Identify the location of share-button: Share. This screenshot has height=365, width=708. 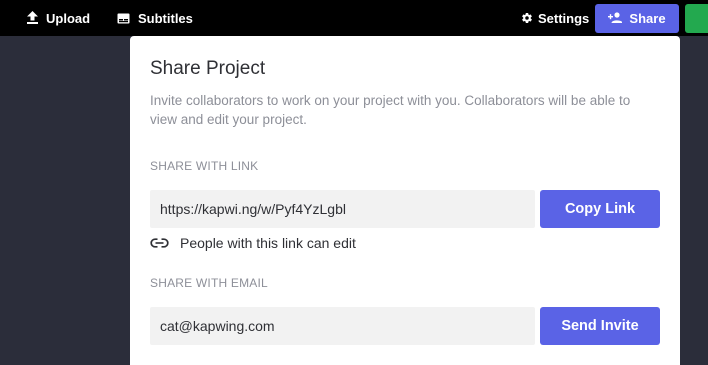
(637, 18).